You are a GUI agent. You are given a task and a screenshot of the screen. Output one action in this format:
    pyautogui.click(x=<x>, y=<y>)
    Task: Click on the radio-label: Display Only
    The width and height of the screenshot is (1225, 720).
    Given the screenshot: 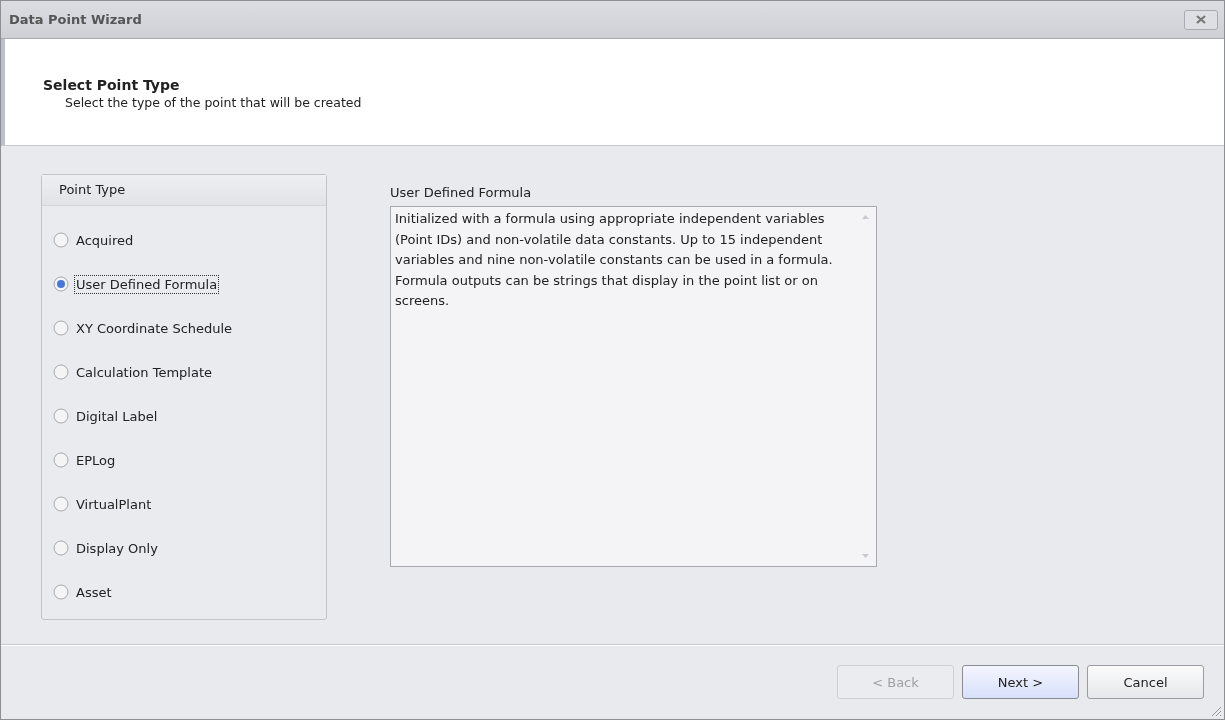 What is the action you would take?
    pyautogui.click(x=117, y=548)
    